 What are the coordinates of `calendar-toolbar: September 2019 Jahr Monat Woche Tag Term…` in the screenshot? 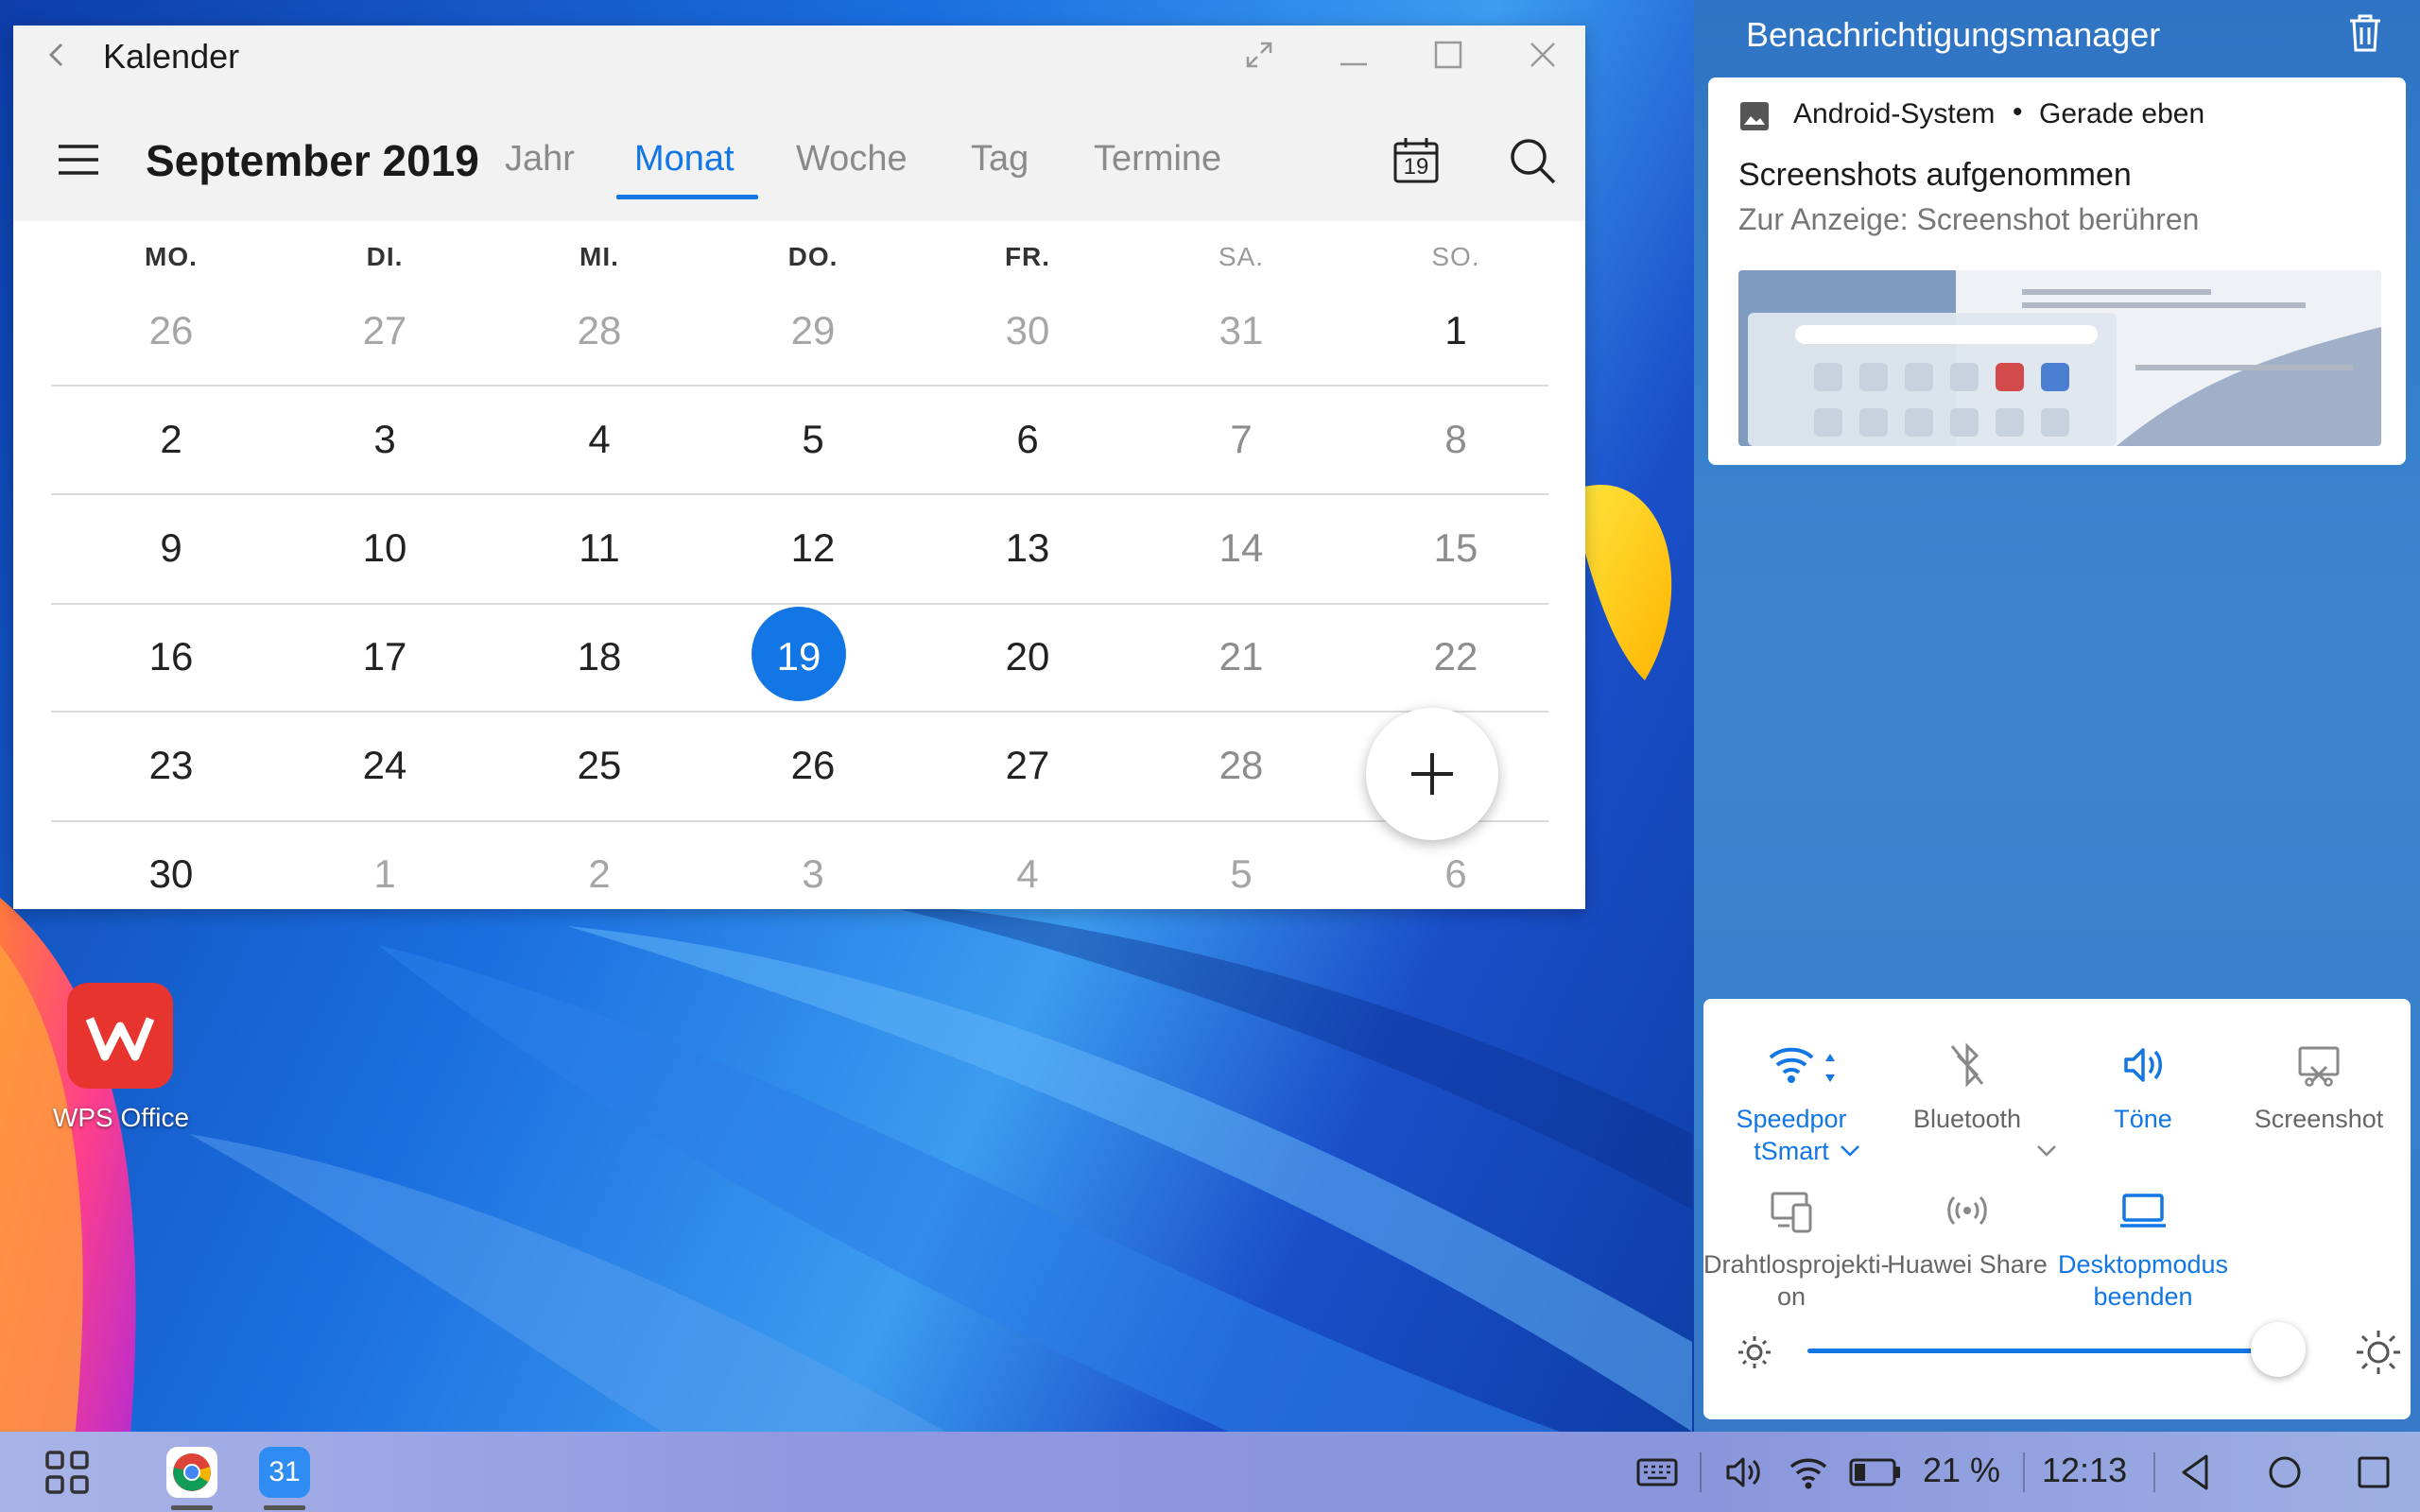 It's located at (799, 152).